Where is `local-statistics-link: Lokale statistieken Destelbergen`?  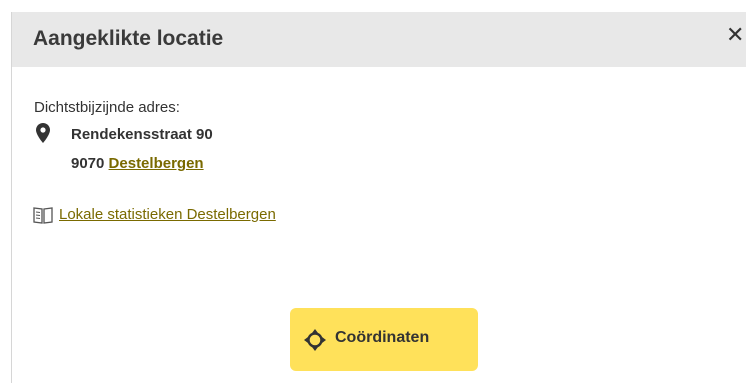 local-statistics-link: Lokale statistieken Destelbergen is located at coordinates (167, 214).